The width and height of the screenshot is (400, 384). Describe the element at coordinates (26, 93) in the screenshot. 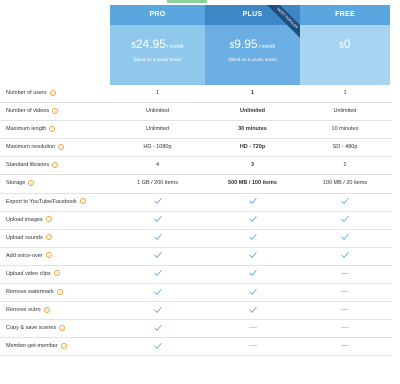

I see `feature-name: Number of users` at that location.